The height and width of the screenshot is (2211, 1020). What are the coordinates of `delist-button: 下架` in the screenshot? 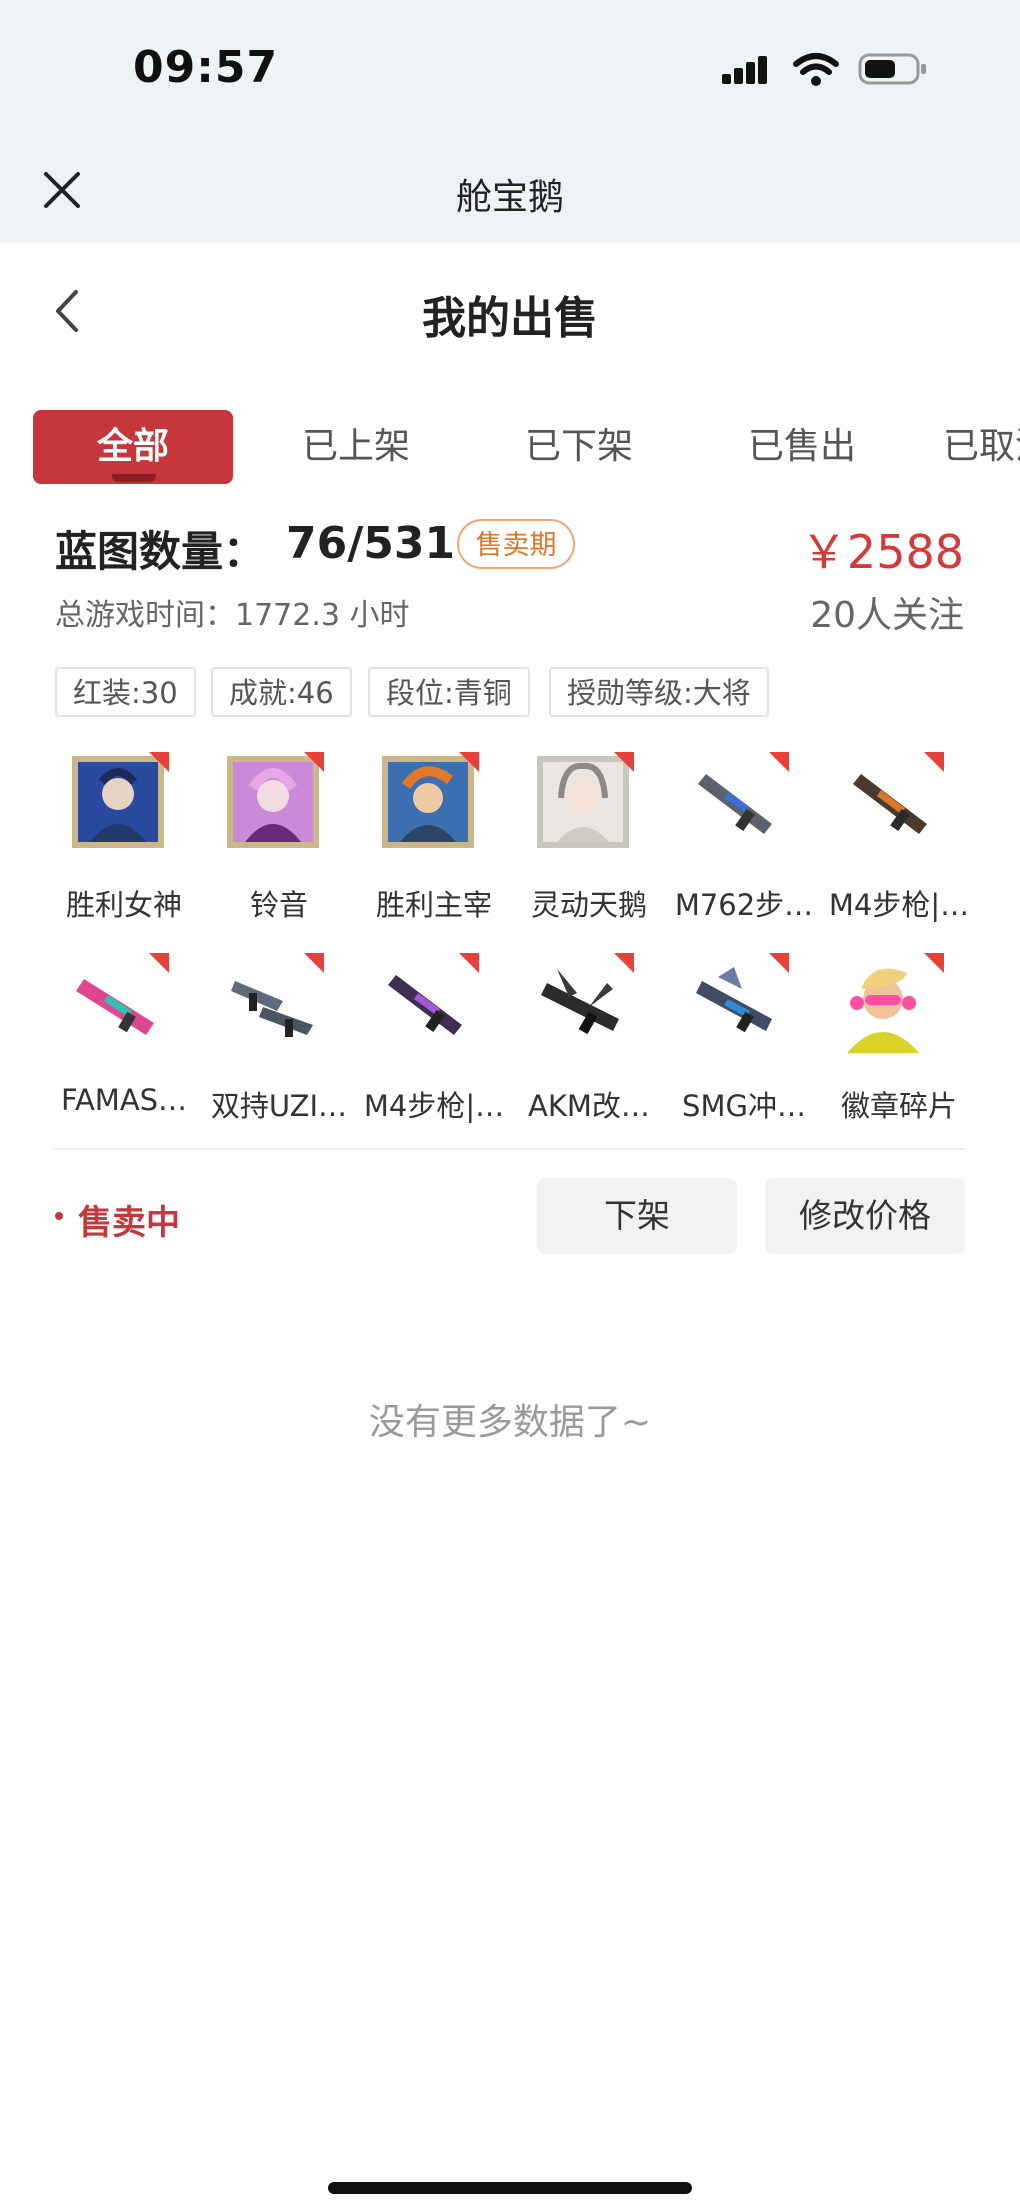 It's located at (637, 1216).